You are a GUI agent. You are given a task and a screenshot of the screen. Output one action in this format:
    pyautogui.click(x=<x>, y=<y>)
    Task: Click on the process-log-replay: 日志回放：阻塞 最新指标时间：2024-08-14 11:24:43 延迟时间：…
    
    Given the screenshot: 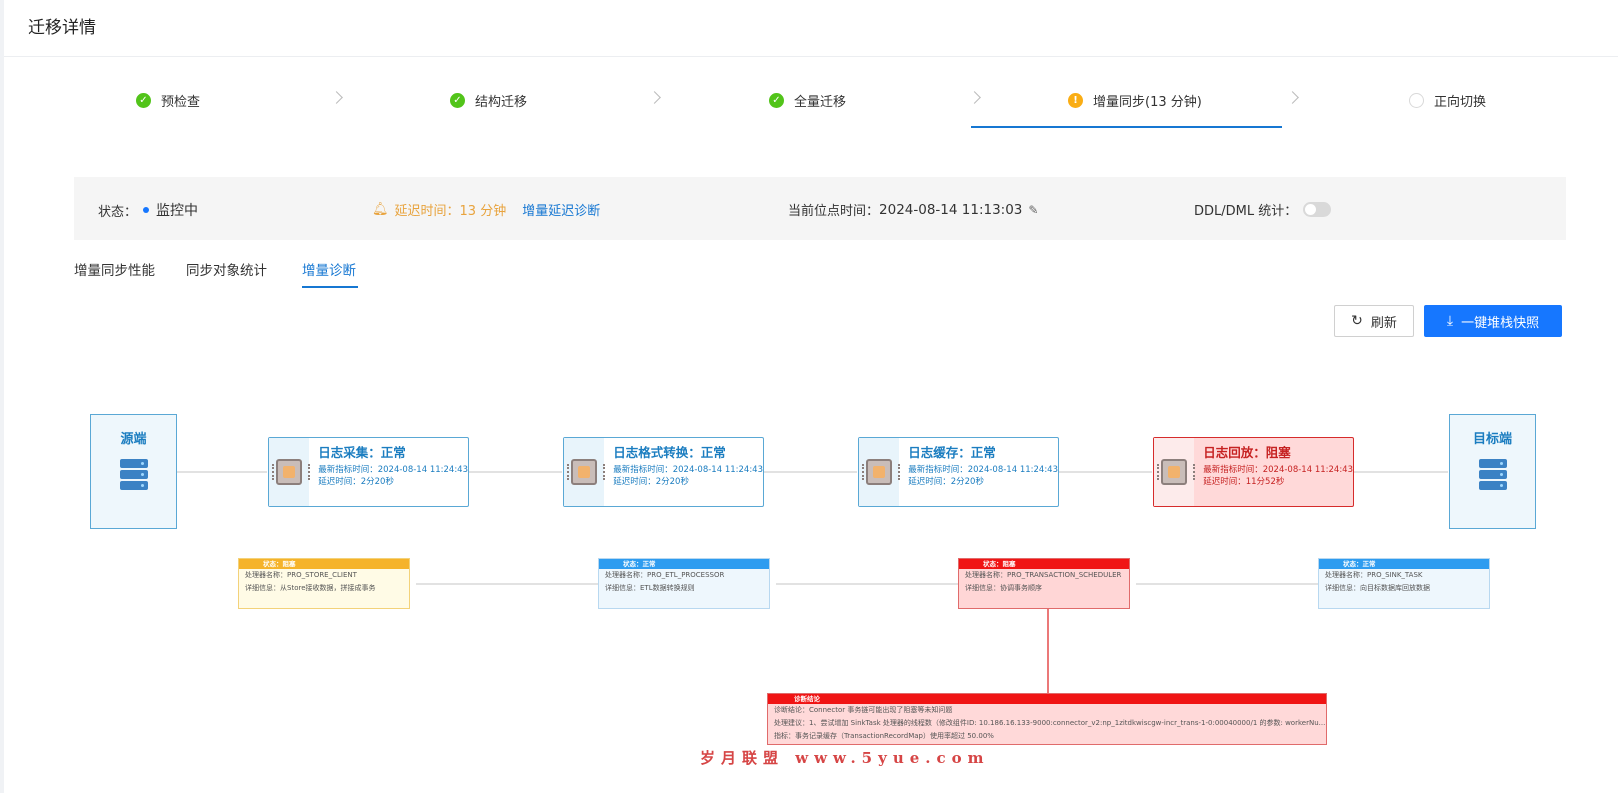 What is the action you would take?
    pyautogui.click(x=1253, y=472)
    